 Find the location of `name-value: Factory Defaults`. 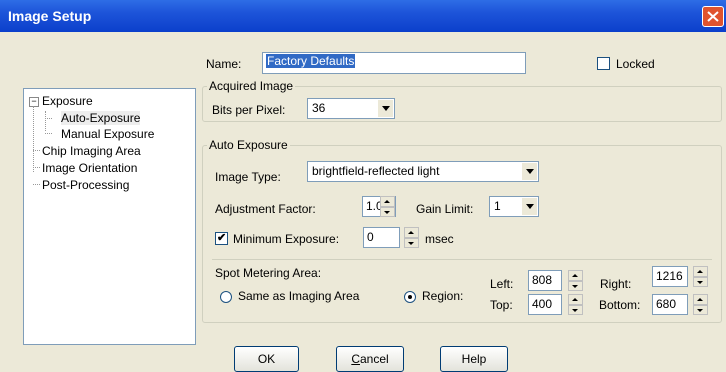

name-value: Factory Defaults is located at coordinates (311, 61).